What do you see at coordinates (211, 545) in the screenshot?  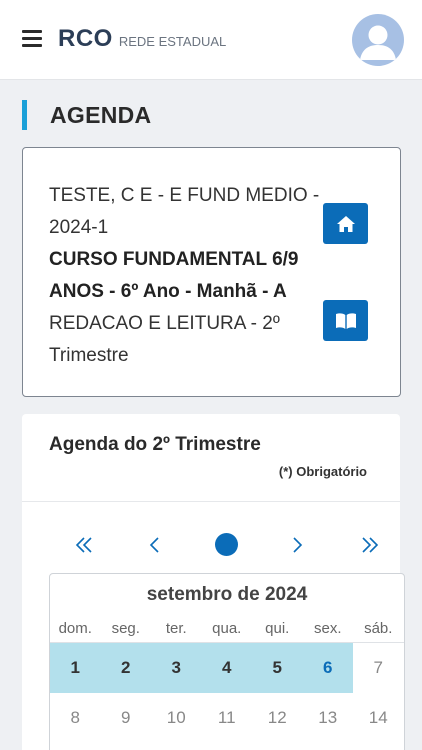 I see `calendar-navigation` at bounding box center [211, 545].